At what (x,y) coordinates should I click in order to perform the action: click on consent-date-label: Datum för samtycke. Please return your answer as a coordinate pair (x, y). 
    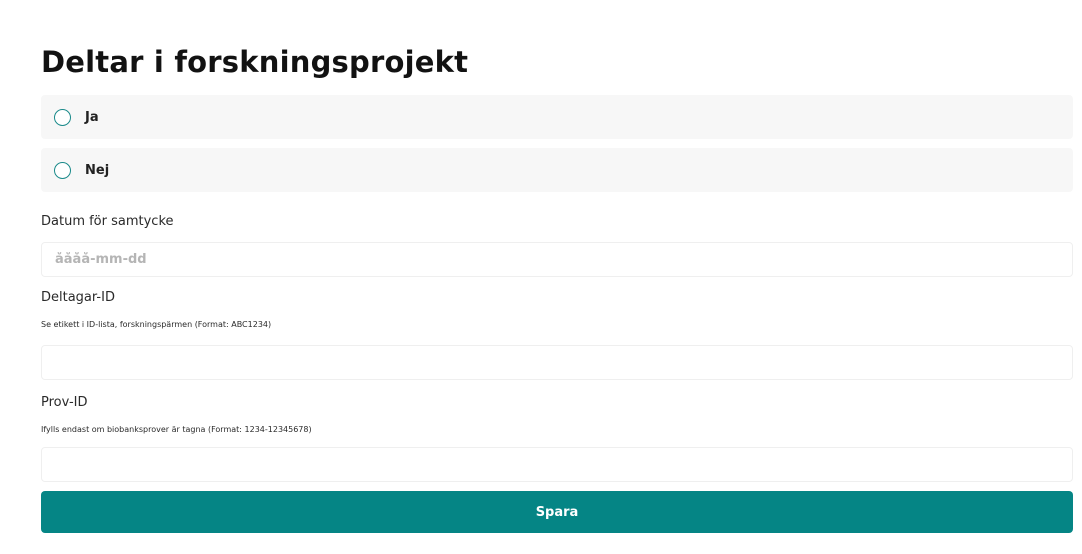
    Looking at the image, I should click on (107, 221).